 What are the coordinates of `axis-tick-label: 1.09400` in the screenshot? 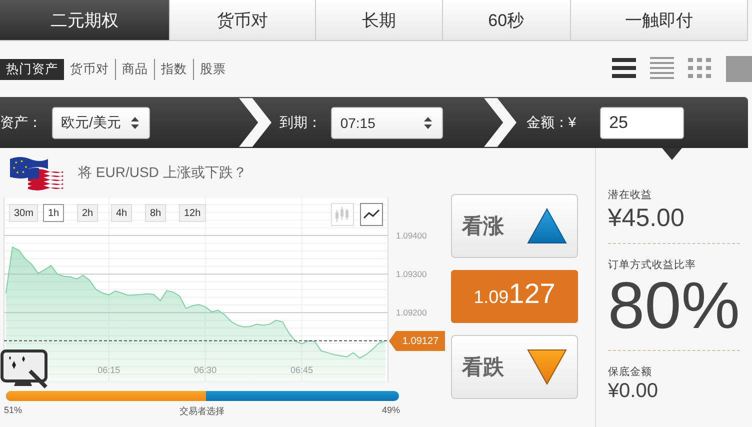 It's located at (411, 235).